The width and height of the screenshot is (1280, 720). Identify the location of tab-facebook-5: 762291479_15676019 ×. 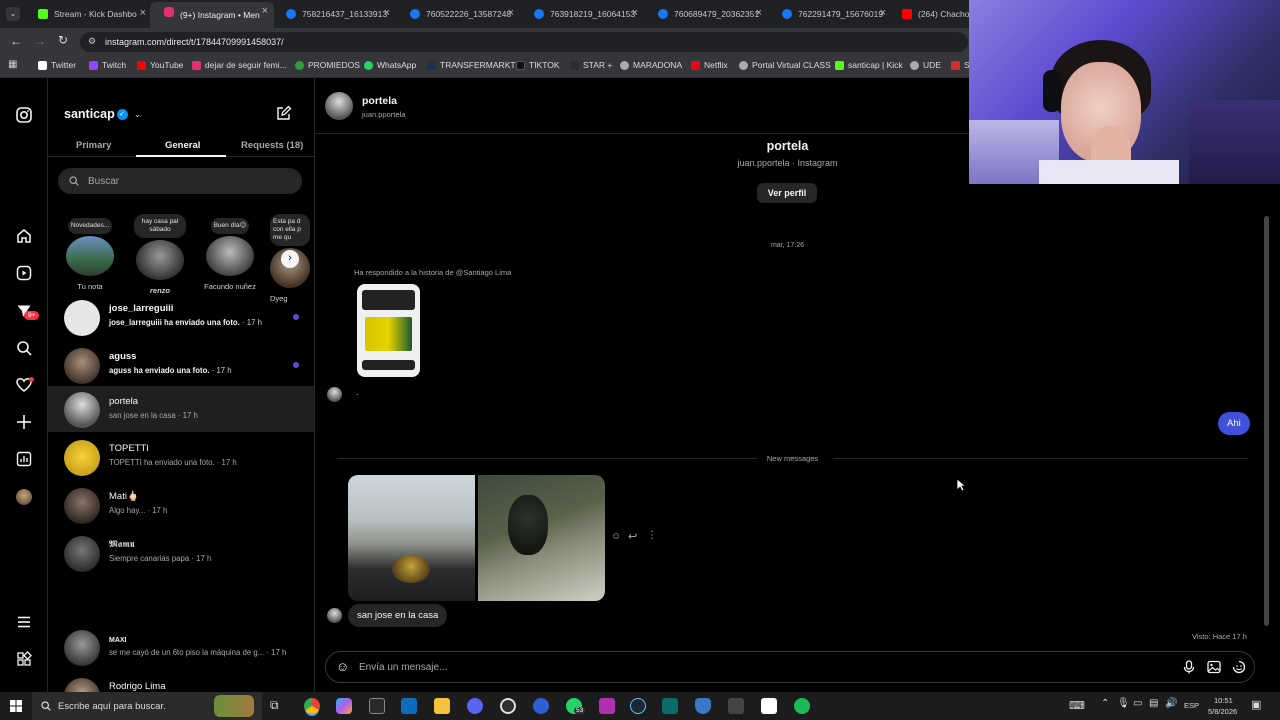
(830, 14).